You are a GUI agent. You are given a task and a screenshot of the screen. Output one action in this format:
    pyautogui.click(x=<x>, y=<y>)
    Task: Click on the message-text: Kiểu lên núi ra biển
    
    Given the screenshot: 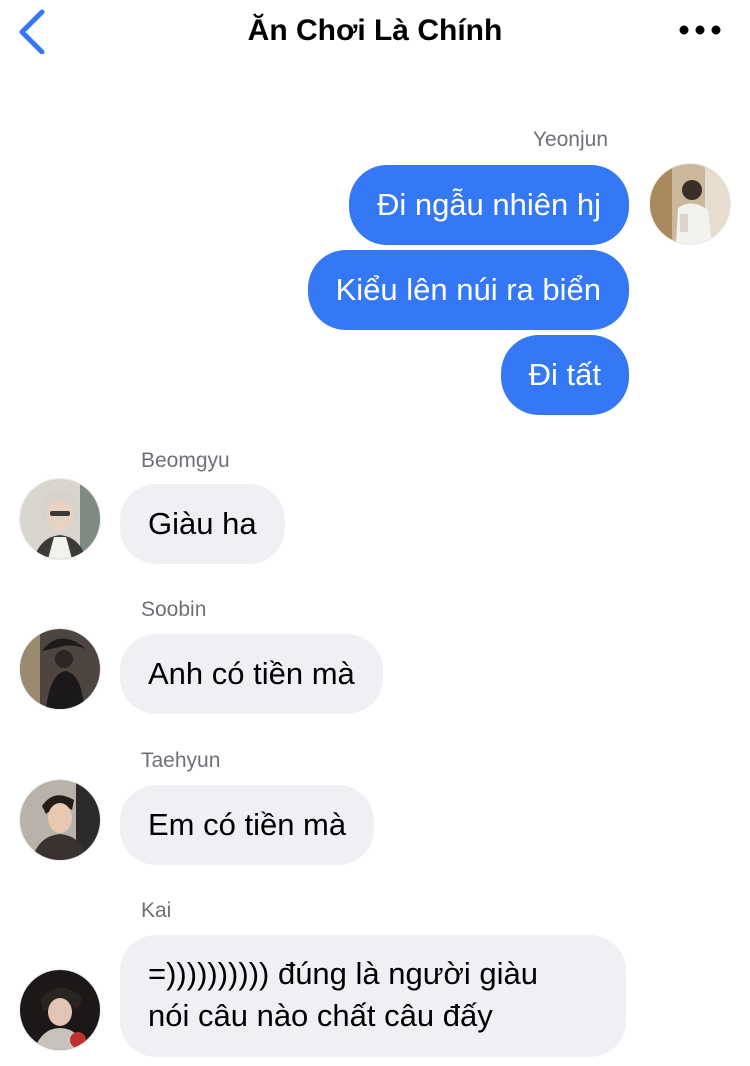 What is the action you would take?
    pyautogui.click(x=468, y=289)
    